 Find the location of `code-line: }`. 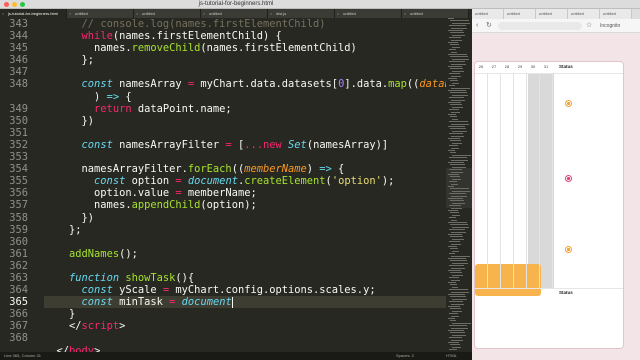

code-line: } is located at coordinates (245, 314).